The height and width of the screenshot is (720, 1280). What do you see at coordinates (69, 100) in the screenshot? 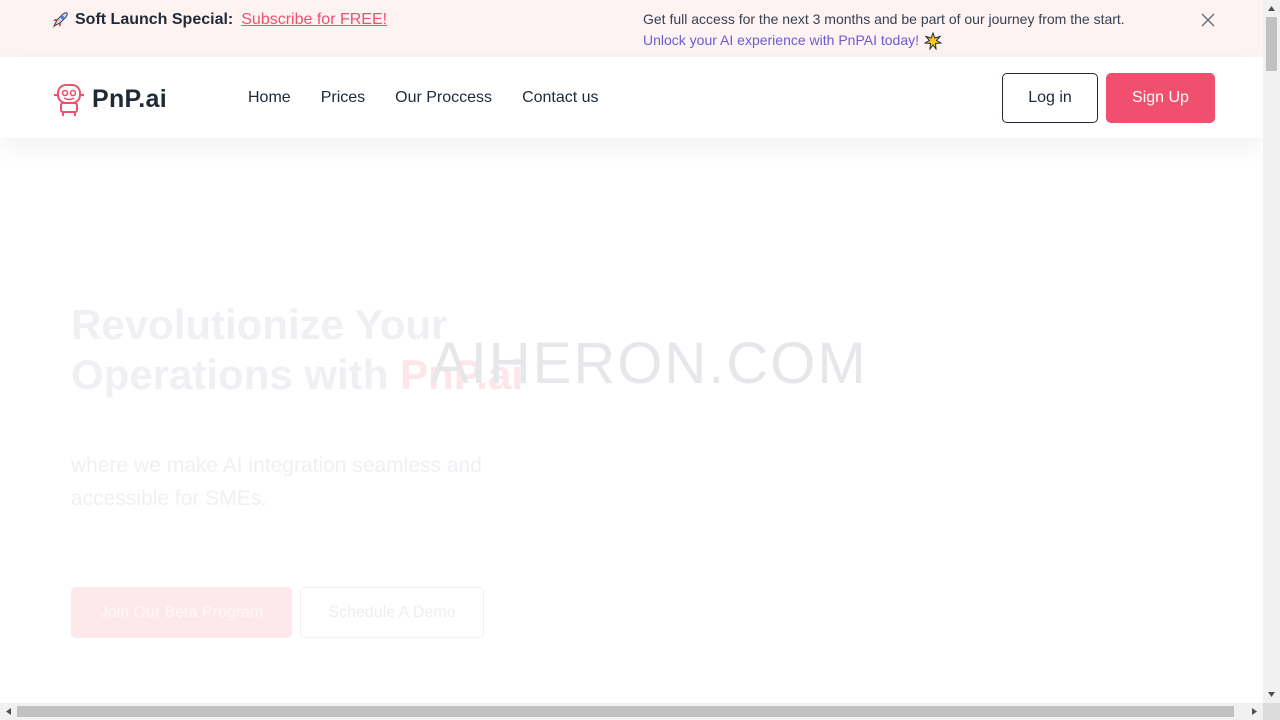
I see `robot-logo-icon` at bounding box center [69, 100].